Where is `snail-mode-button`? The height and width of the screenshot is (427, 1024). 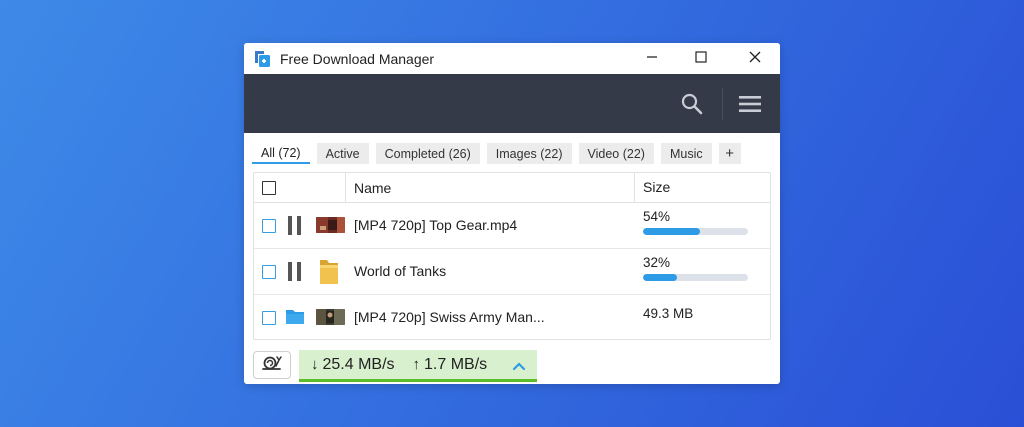 snail-mode-button is located at coordinates (272, 365).